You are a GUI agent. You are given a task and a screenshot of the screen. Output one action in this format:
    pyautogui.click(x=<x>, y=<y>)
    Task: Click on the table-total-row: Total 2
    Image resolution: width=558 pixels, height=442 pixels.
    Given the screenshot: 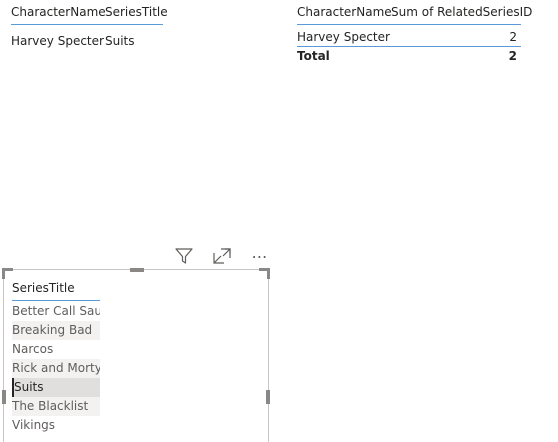 What is the action you would take?
    pyautogui.click(x=409, y=56)
    